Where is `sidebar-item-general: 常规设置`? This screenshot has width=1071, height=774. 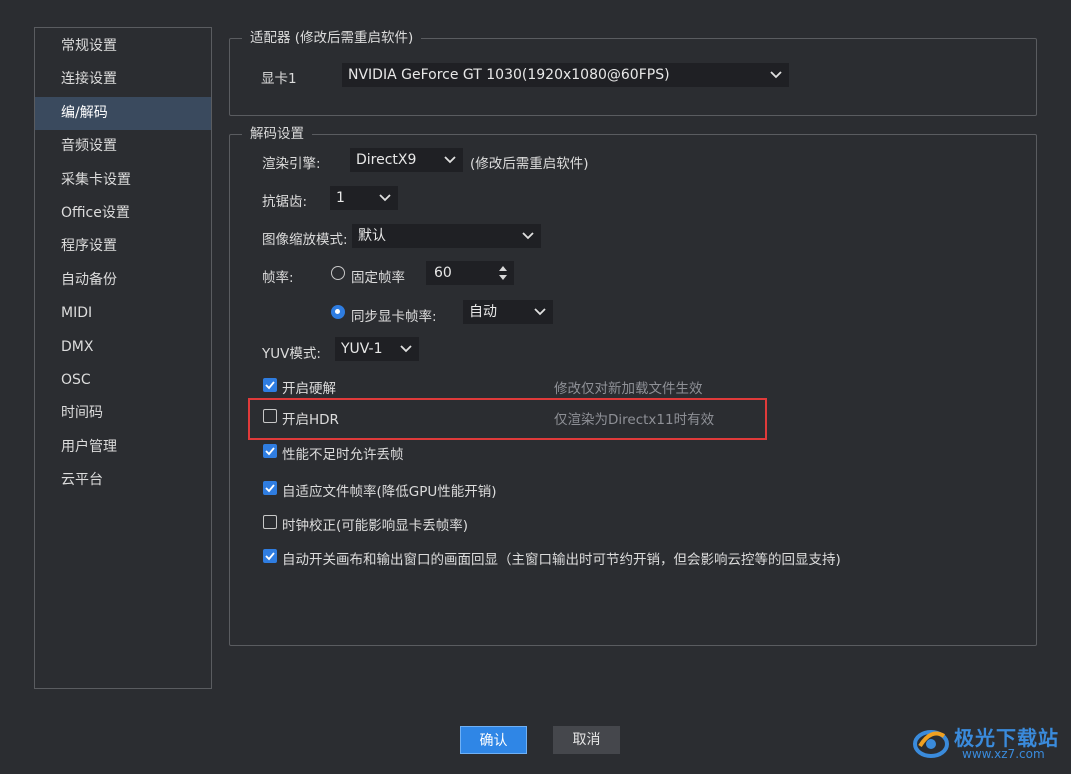 sidebar-item-general: 常规设置 is located at coordinates (123, 46).